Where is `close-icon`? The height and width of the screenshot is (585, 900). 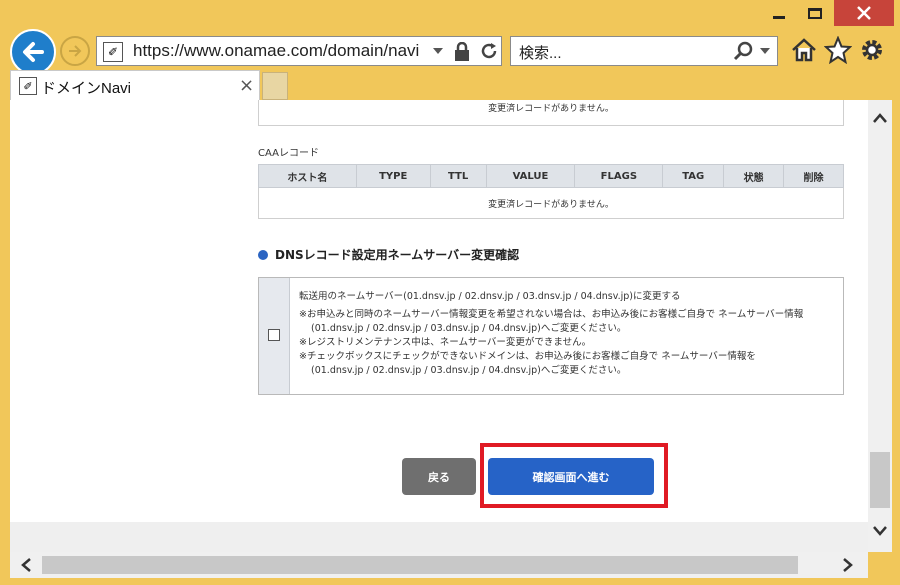
close-icon is located at coordinates (864, 13).